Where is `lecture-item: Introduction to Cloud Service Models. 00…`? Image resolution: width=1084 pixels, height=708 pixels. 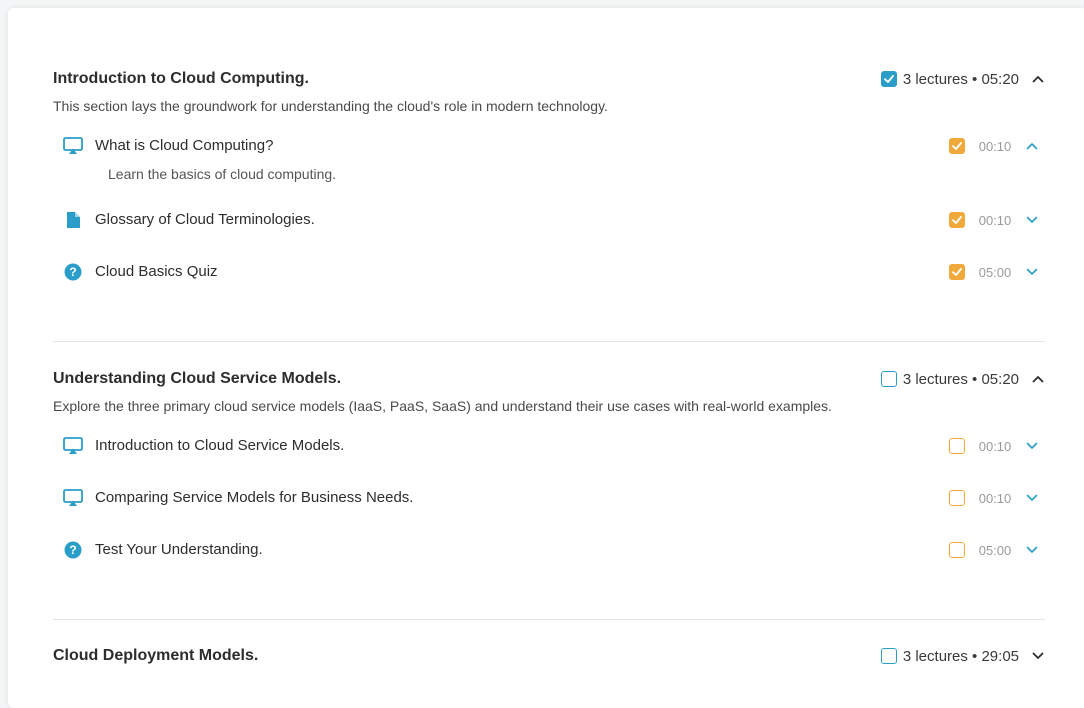
lecture-item: Introduction to Cloud Service Models. 00… is located at coordinates (549, 460).